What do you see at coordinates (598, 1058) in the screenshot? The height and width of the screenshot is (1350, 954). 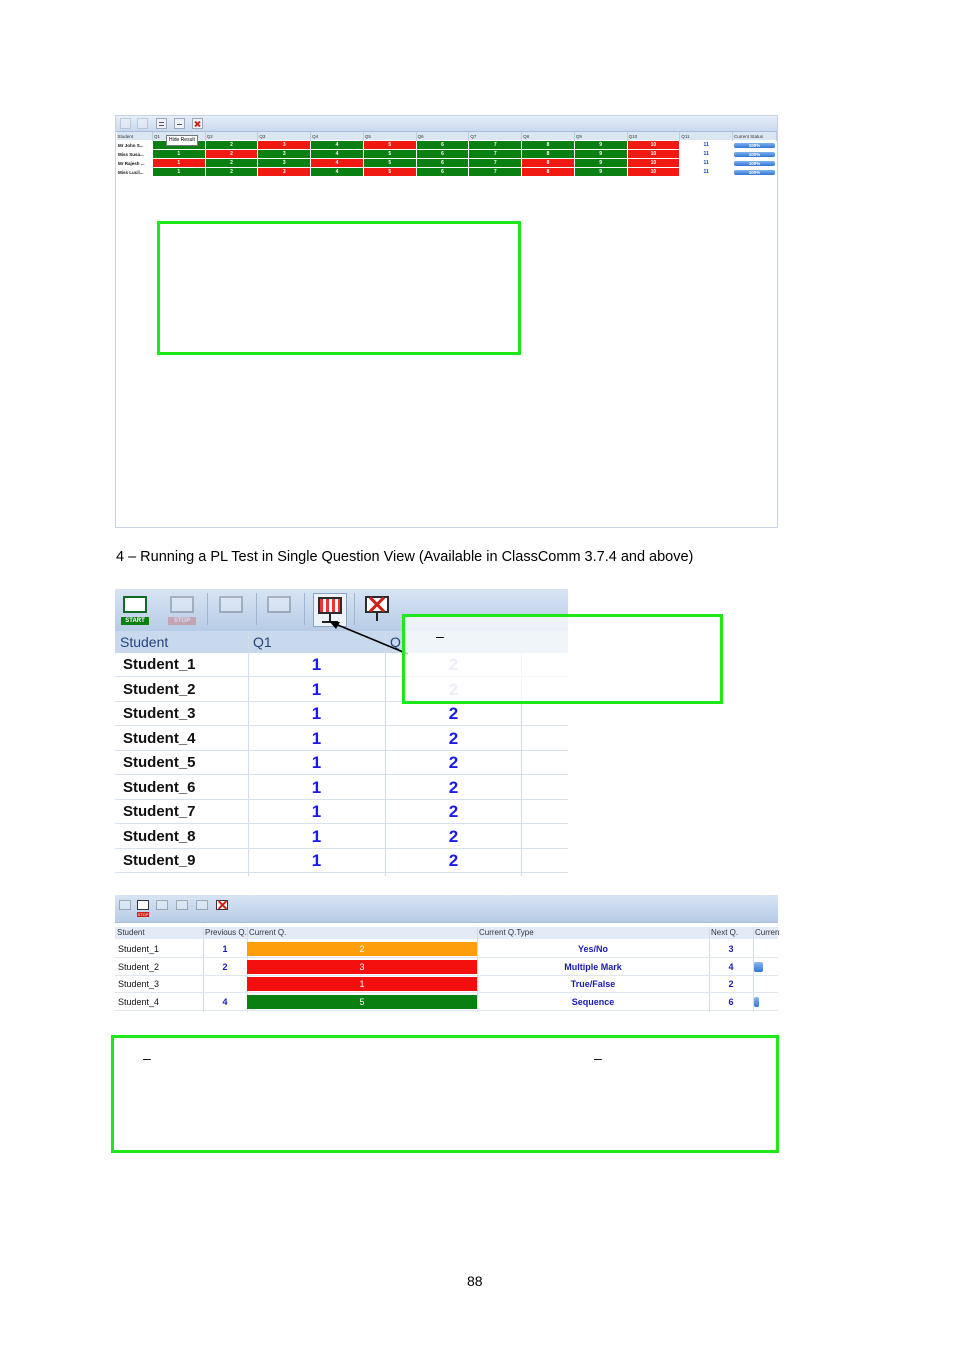 I see `callout-dash-right: –` at bounding box center [598, 1058].